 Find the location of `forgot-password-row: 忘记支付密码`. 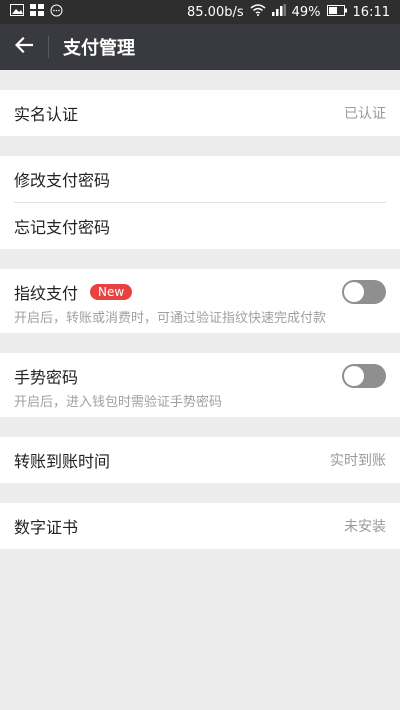

forgot-password-row: 忘记支付密码 is located at coordinates (200, 226).